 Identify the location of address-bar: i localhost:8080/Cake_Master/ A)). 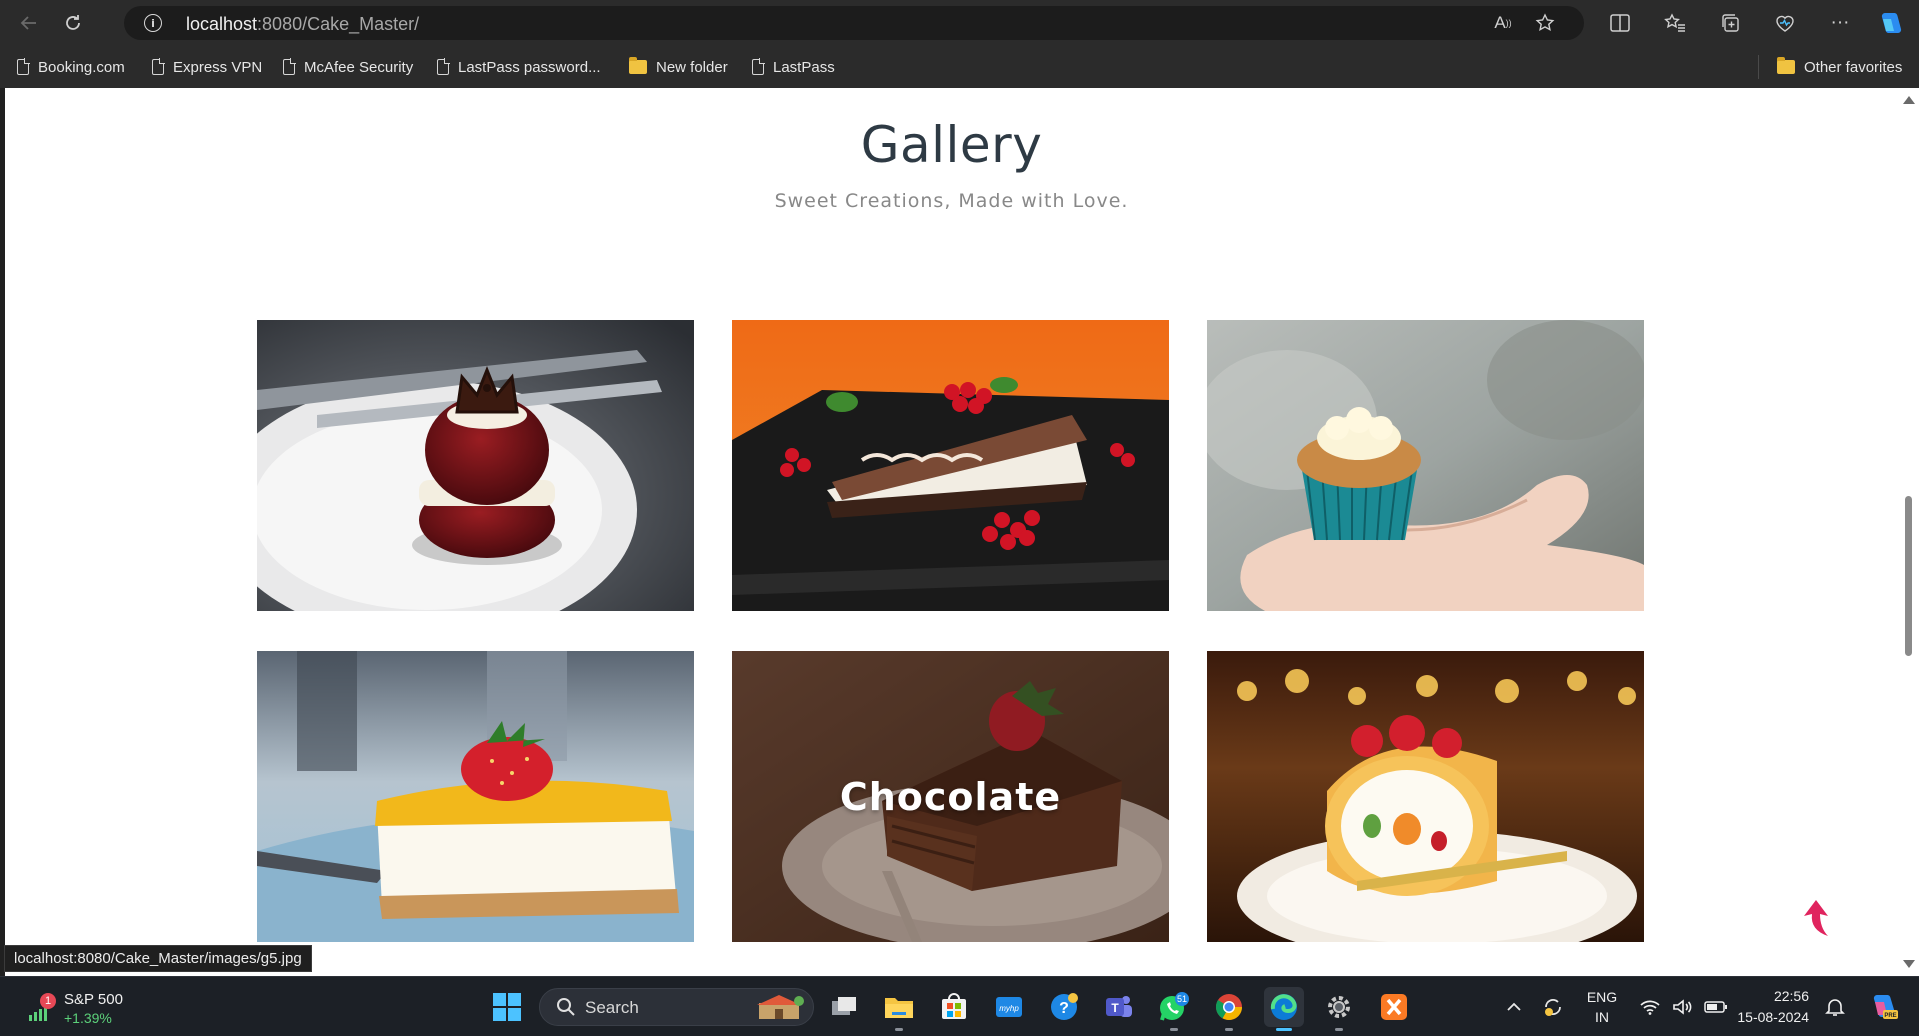
(854, 23).